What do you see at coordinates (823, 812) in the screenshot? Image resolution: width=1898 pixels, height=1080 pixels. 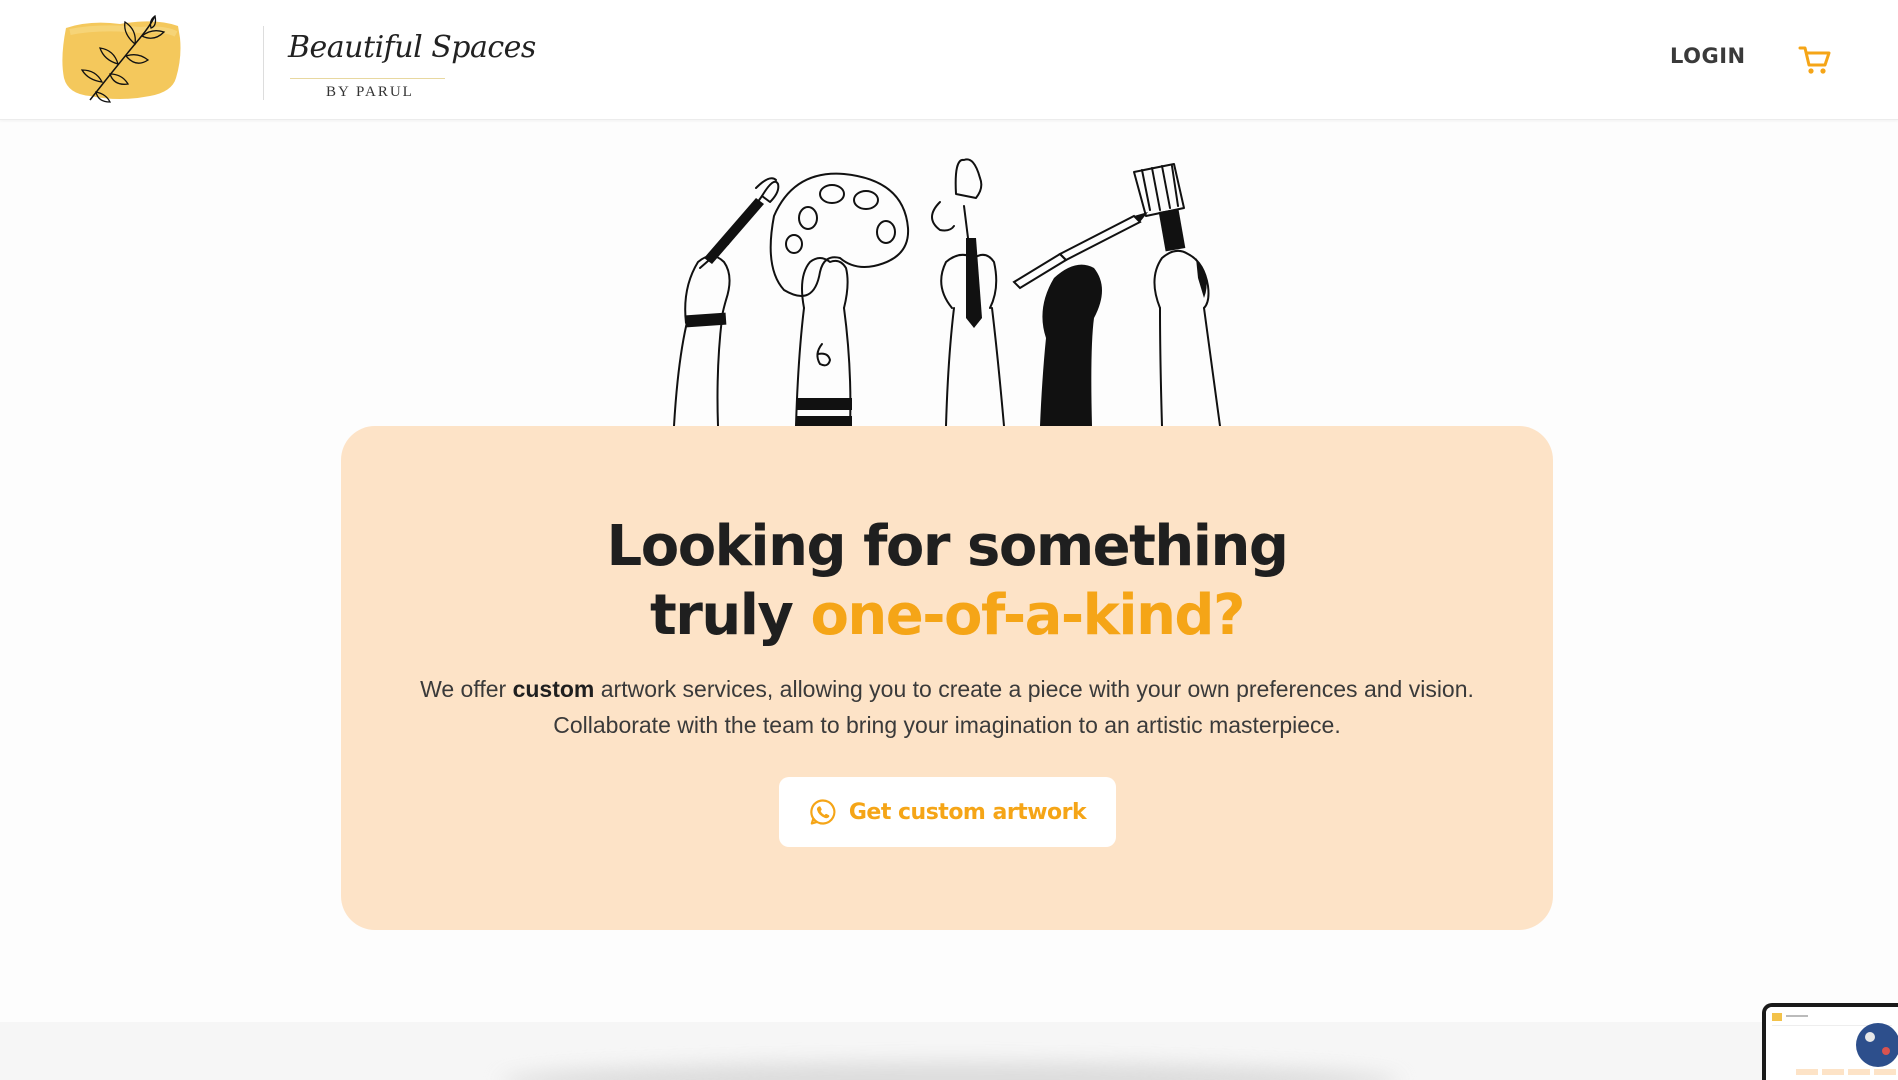 I see `whatsapp-icon` at bounding box center [823, 812].